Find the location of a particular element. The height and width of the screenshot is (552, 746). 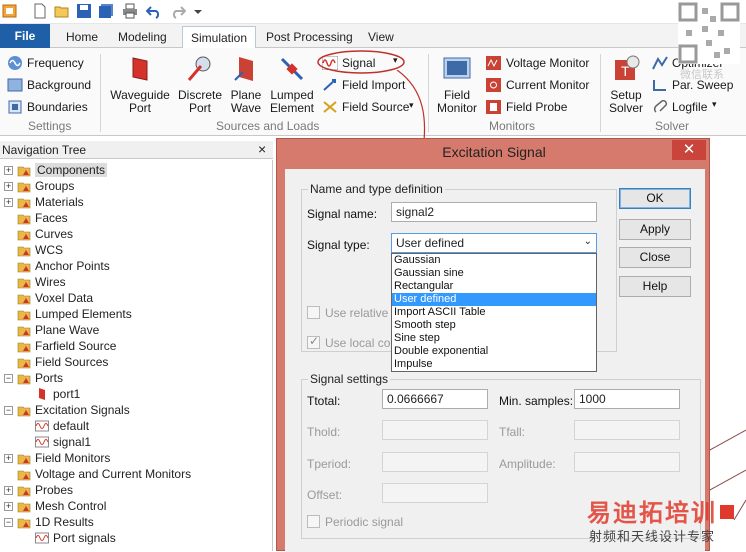

signal-type-option: Rectangular is located at coordinates (494, 286).